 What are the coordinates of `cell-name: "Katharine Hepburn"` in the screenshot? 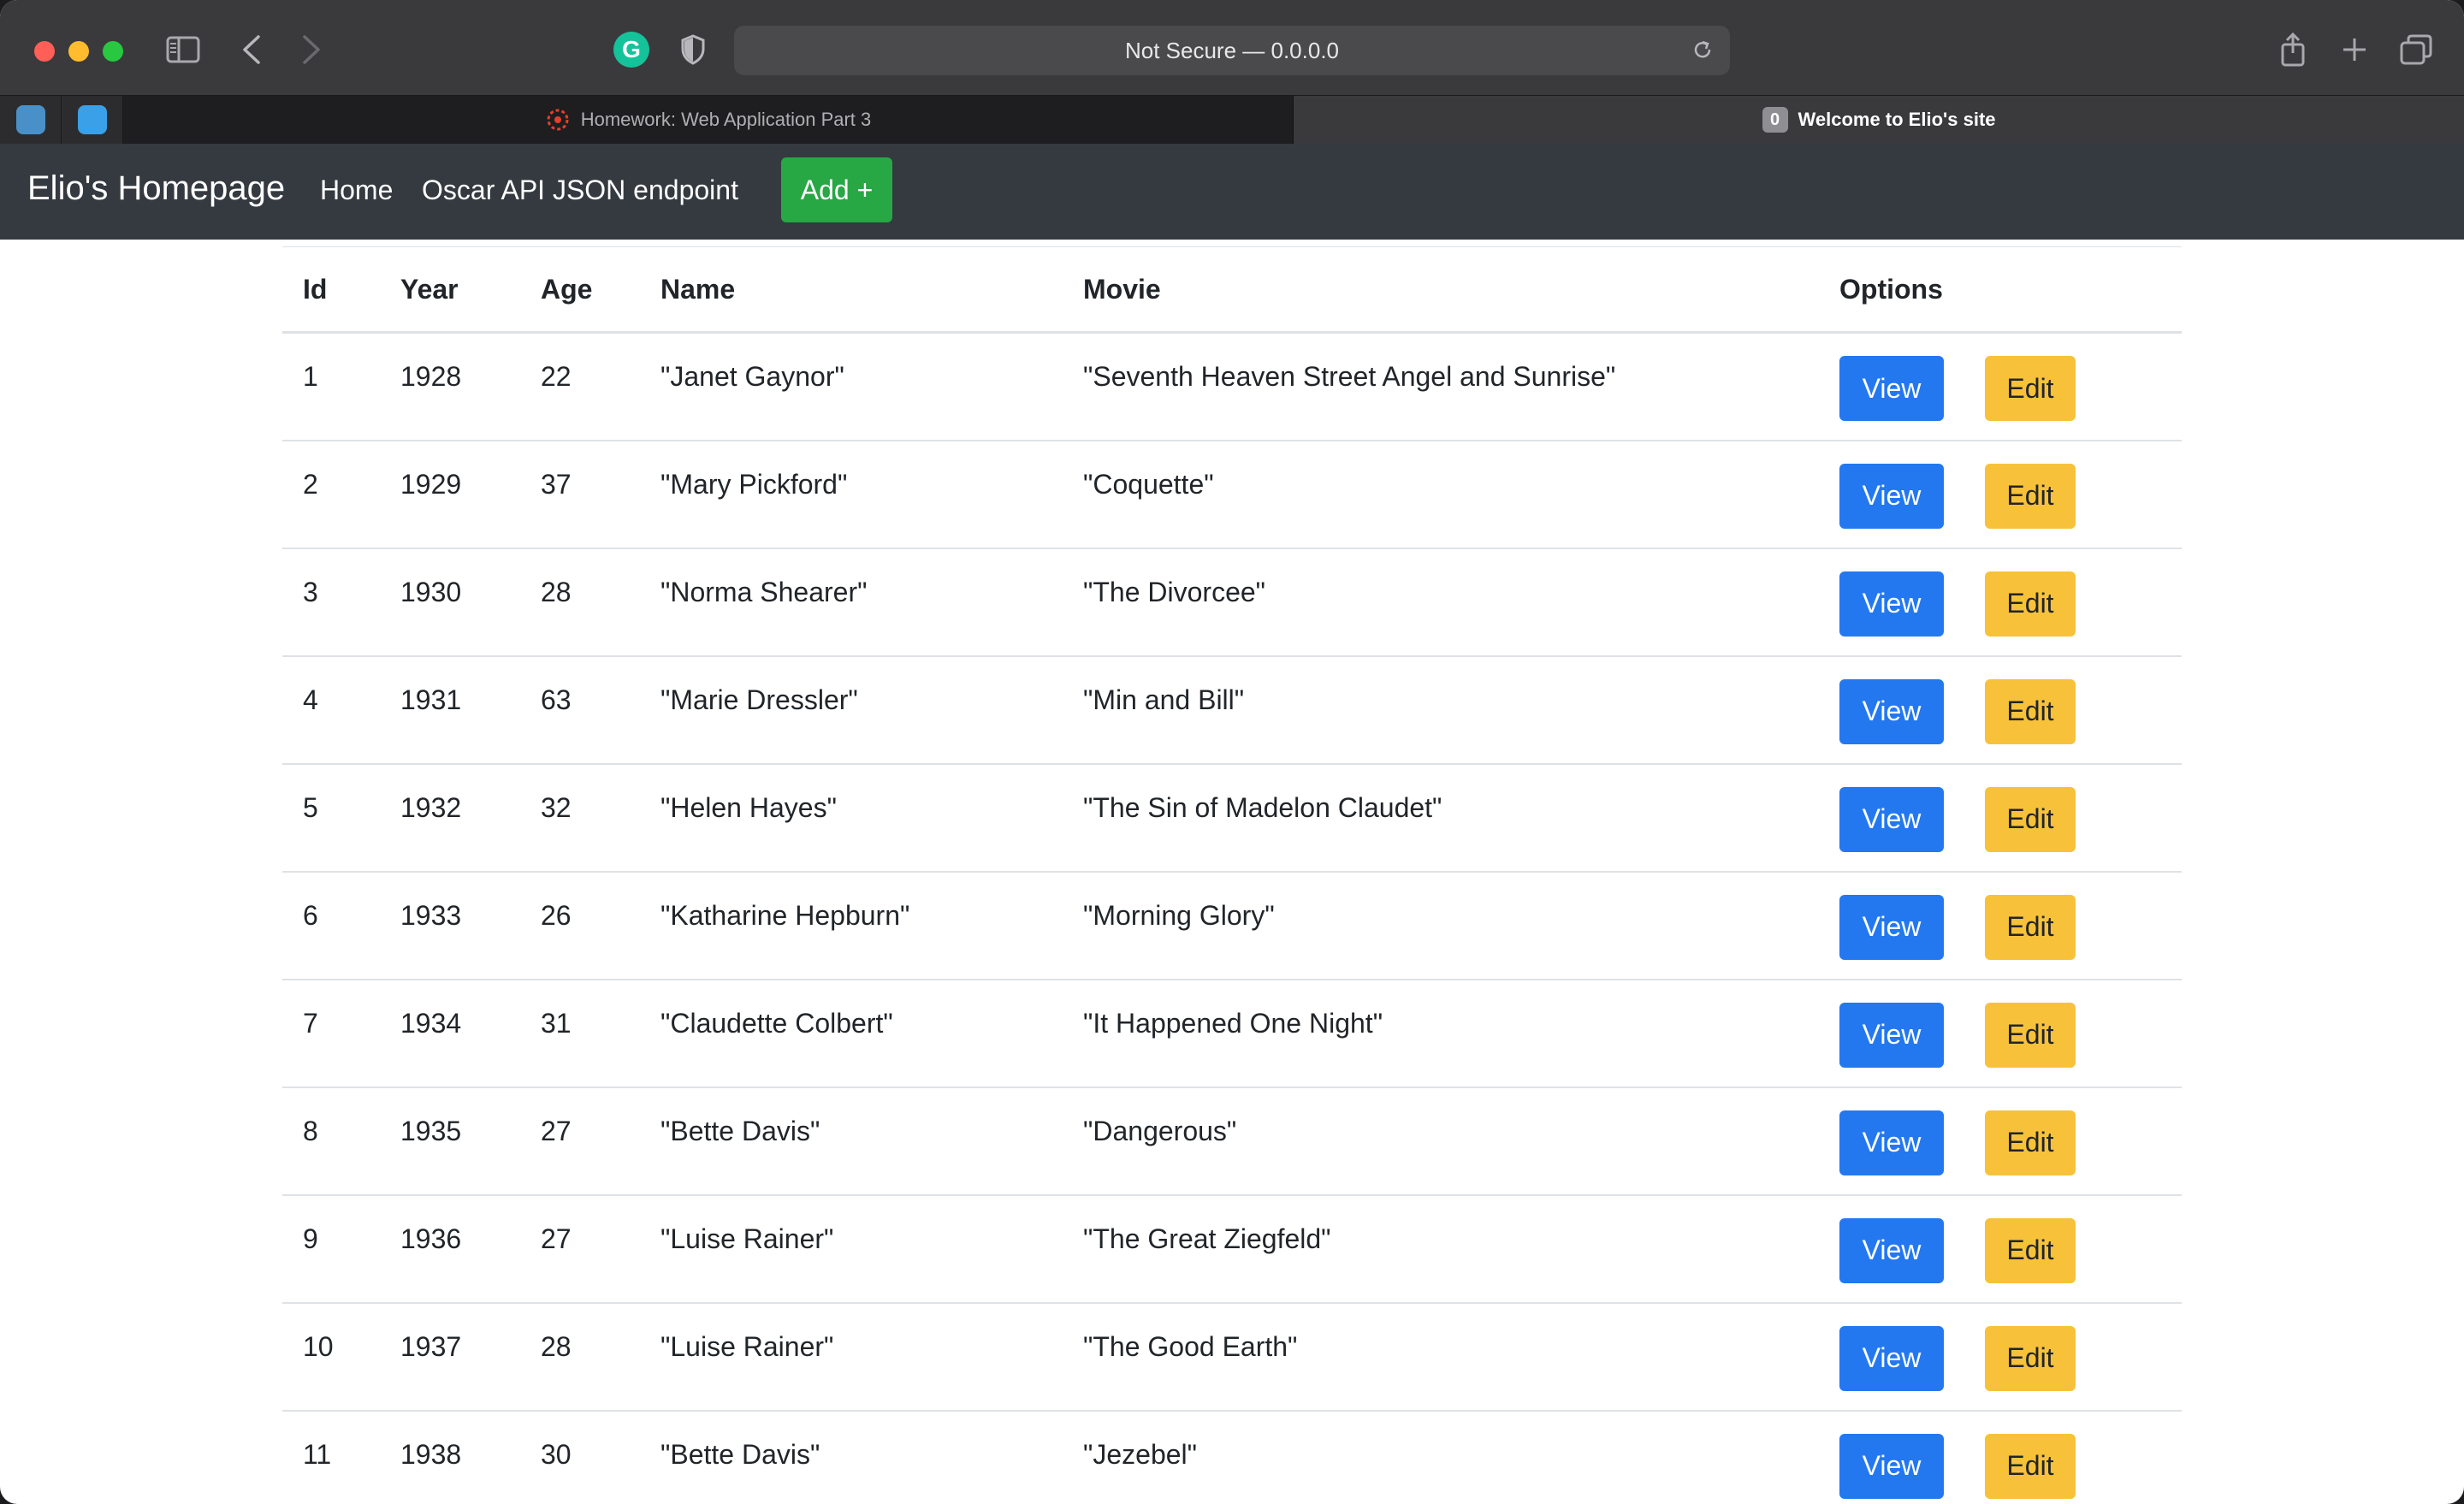 It's located at (851, 926).